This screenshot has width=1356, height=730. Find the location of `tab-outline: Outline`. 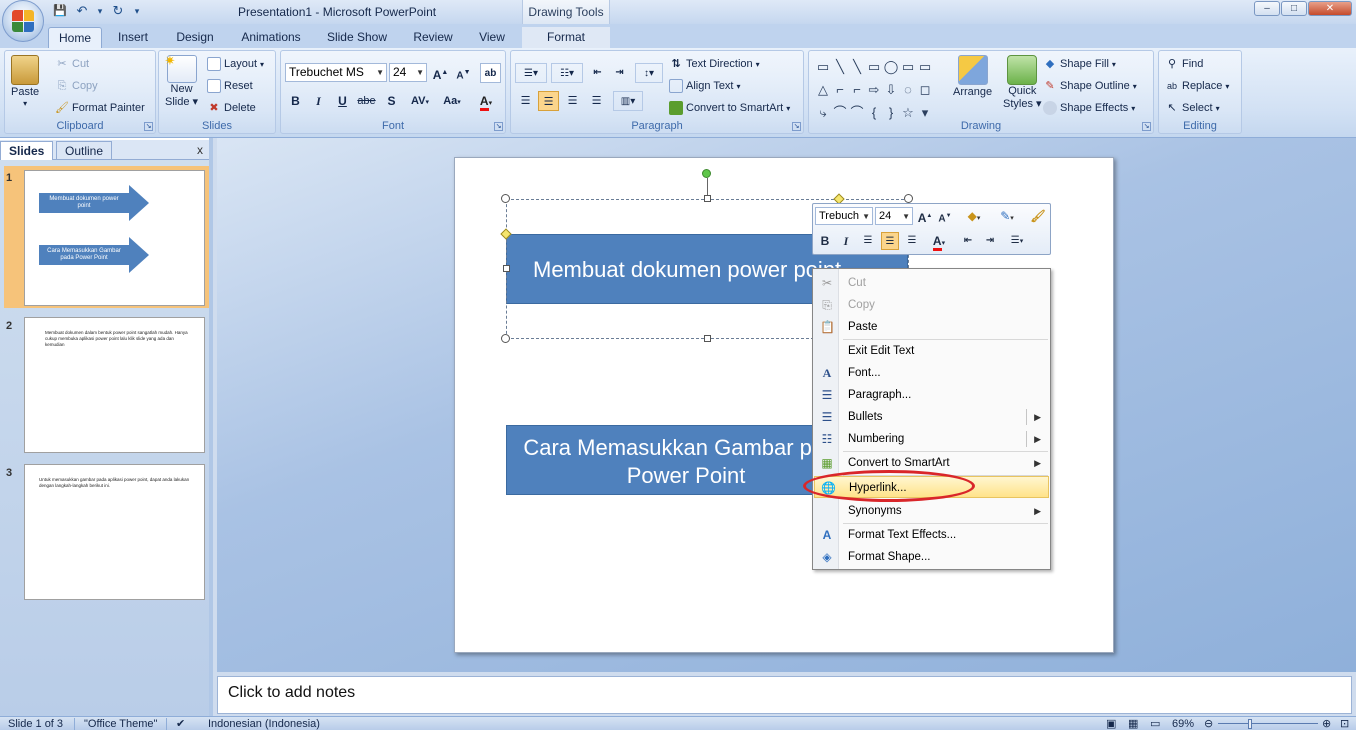

tab-outline: Outline is located at coordinates (84, 150).